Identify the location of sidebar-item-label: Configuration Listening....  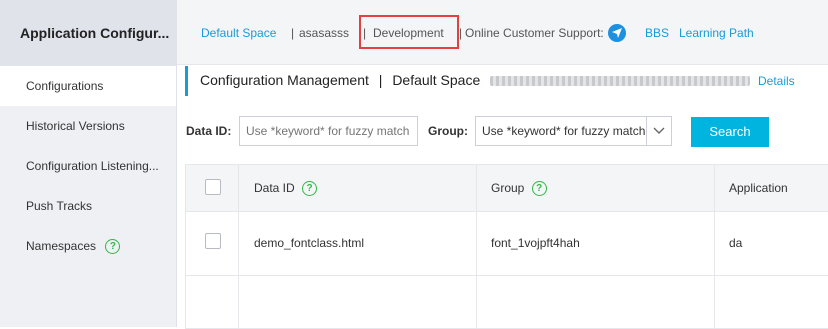
(92, 166).